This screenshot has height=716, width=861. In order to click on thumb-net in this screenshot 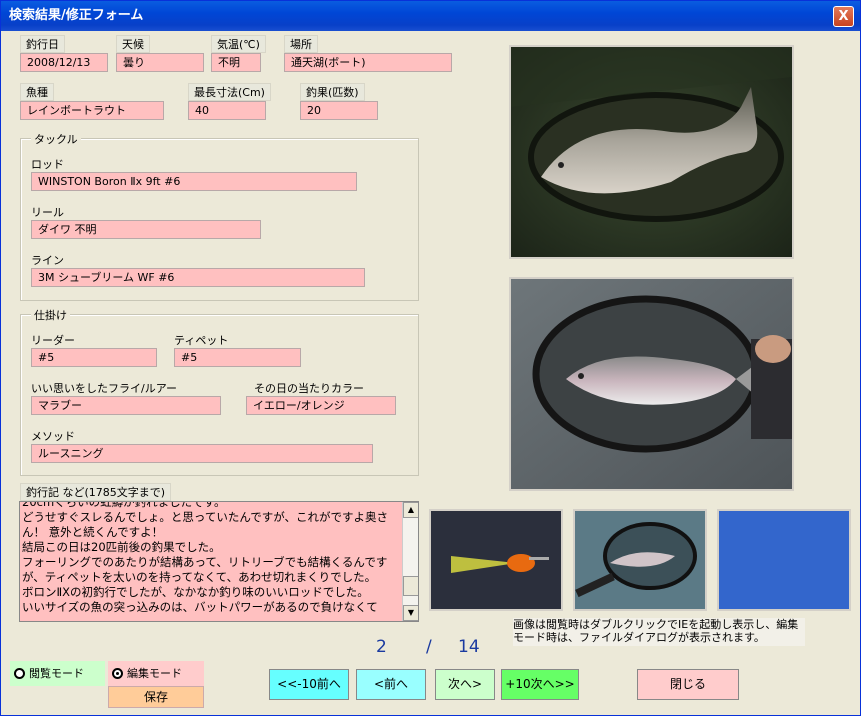, I will do `click(640, 560)`.